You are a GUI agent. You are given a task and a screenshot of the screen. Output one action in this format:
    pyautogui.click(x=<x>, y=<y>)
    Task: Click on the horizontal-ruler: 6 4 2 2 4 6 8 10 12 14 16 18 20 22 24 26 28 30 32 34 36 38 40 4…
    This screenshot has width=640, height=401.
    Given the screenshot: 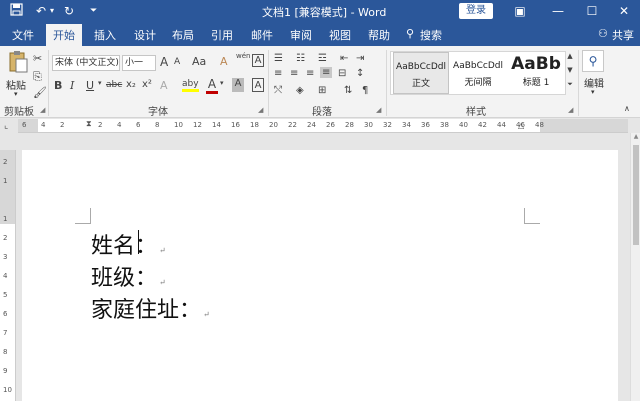 What is the action you would take?
    pyautogui.click(x=323, y=126)
    